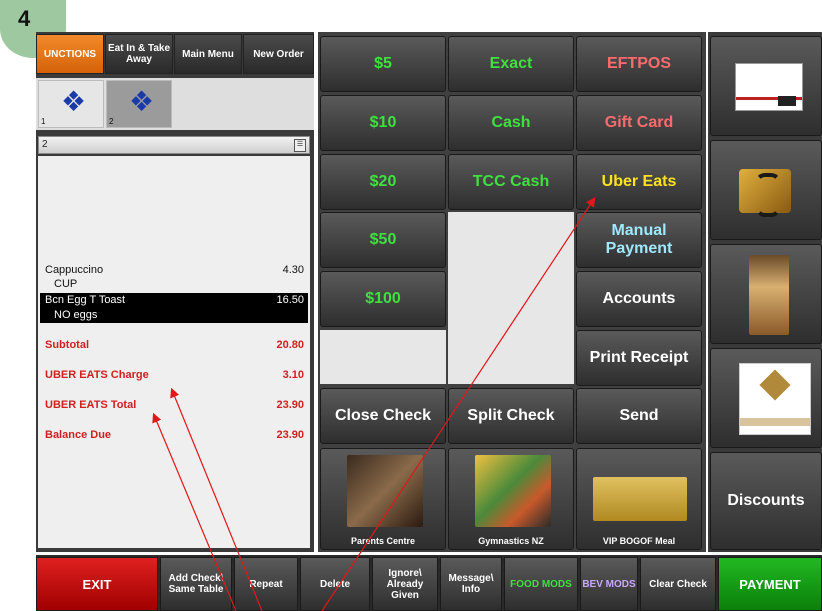  What do you see at coordinates (196, 584) in the screenshot?
I see `add-check-same-table-button: Add Check\ Same Table` at bounding box center [196, 584].